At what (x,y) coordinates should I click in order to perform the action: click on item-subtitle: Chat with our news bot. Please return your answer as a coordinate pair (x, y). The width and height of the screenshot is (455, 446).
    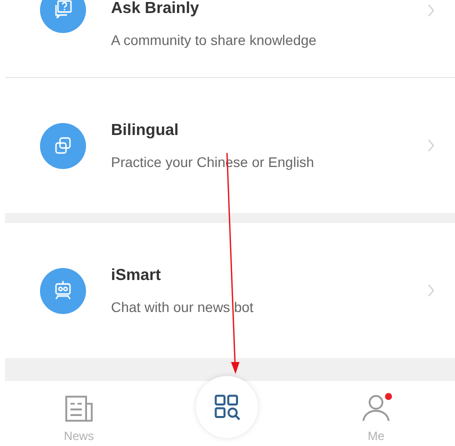
    Looking at the image, I should click on (182, 306).